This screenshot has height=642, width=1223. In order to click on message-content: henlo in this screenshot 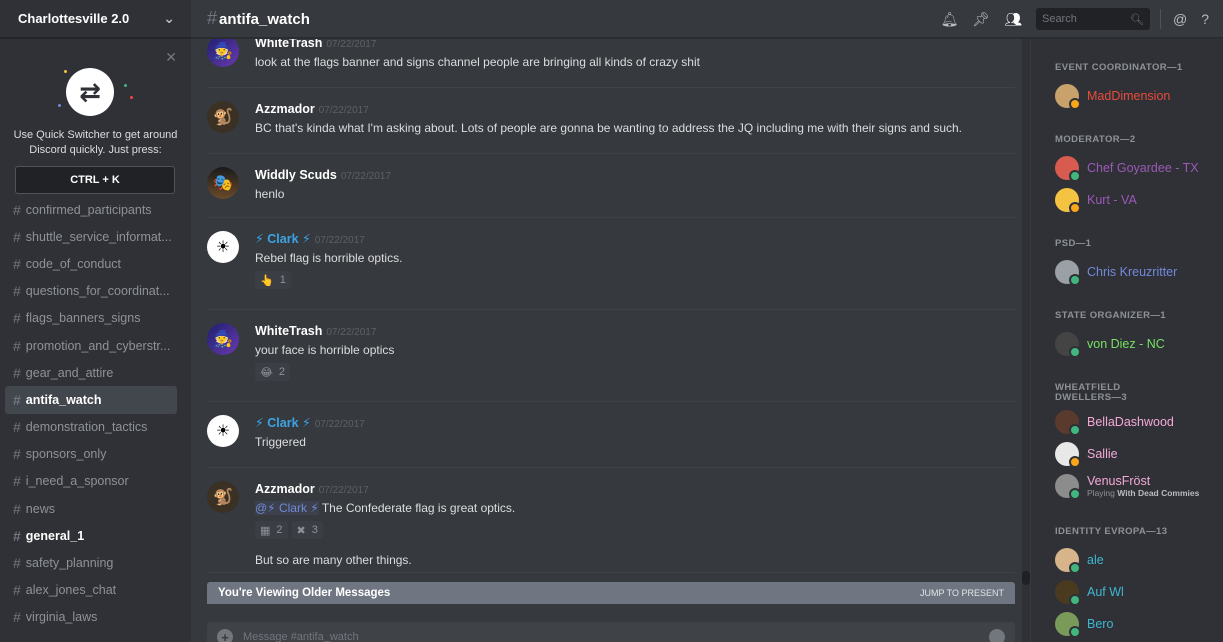, I will do `click(270, 194)`.